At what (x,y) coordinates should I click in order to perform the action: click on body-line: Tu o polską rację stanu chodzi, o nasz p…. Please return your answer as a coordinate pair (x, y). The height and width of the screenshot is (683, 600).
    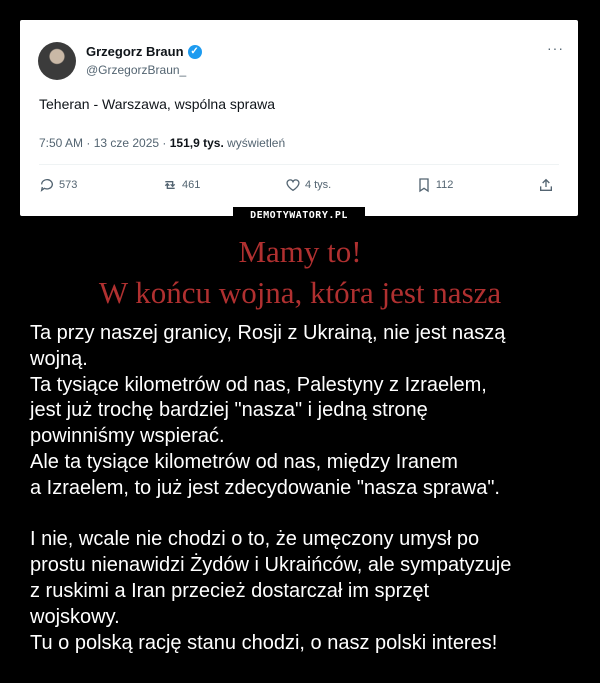
    Looking at the image, I should click on (264, 642).